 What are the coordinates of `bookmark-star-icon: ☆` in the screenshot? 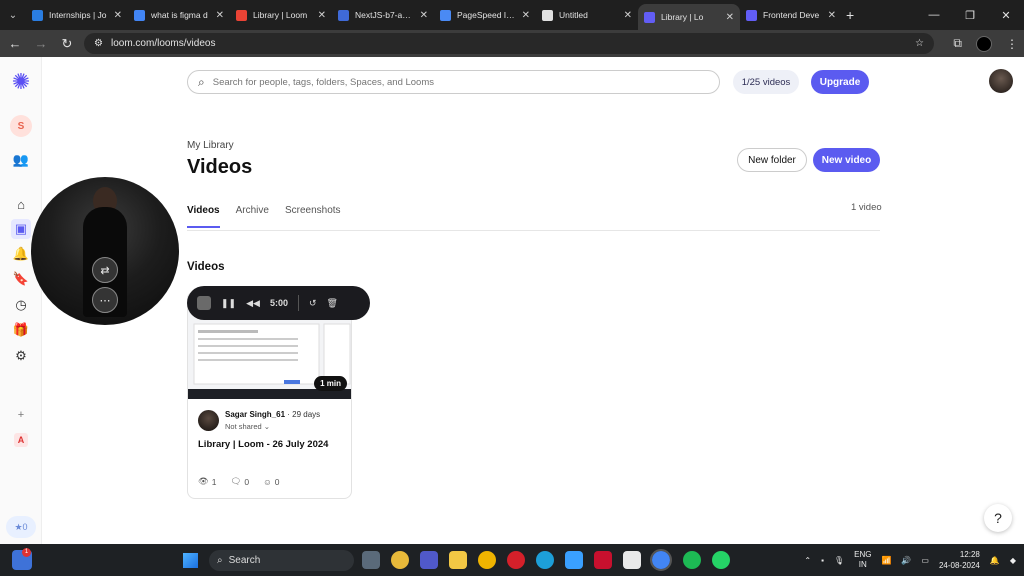 It's located at (919, 43).